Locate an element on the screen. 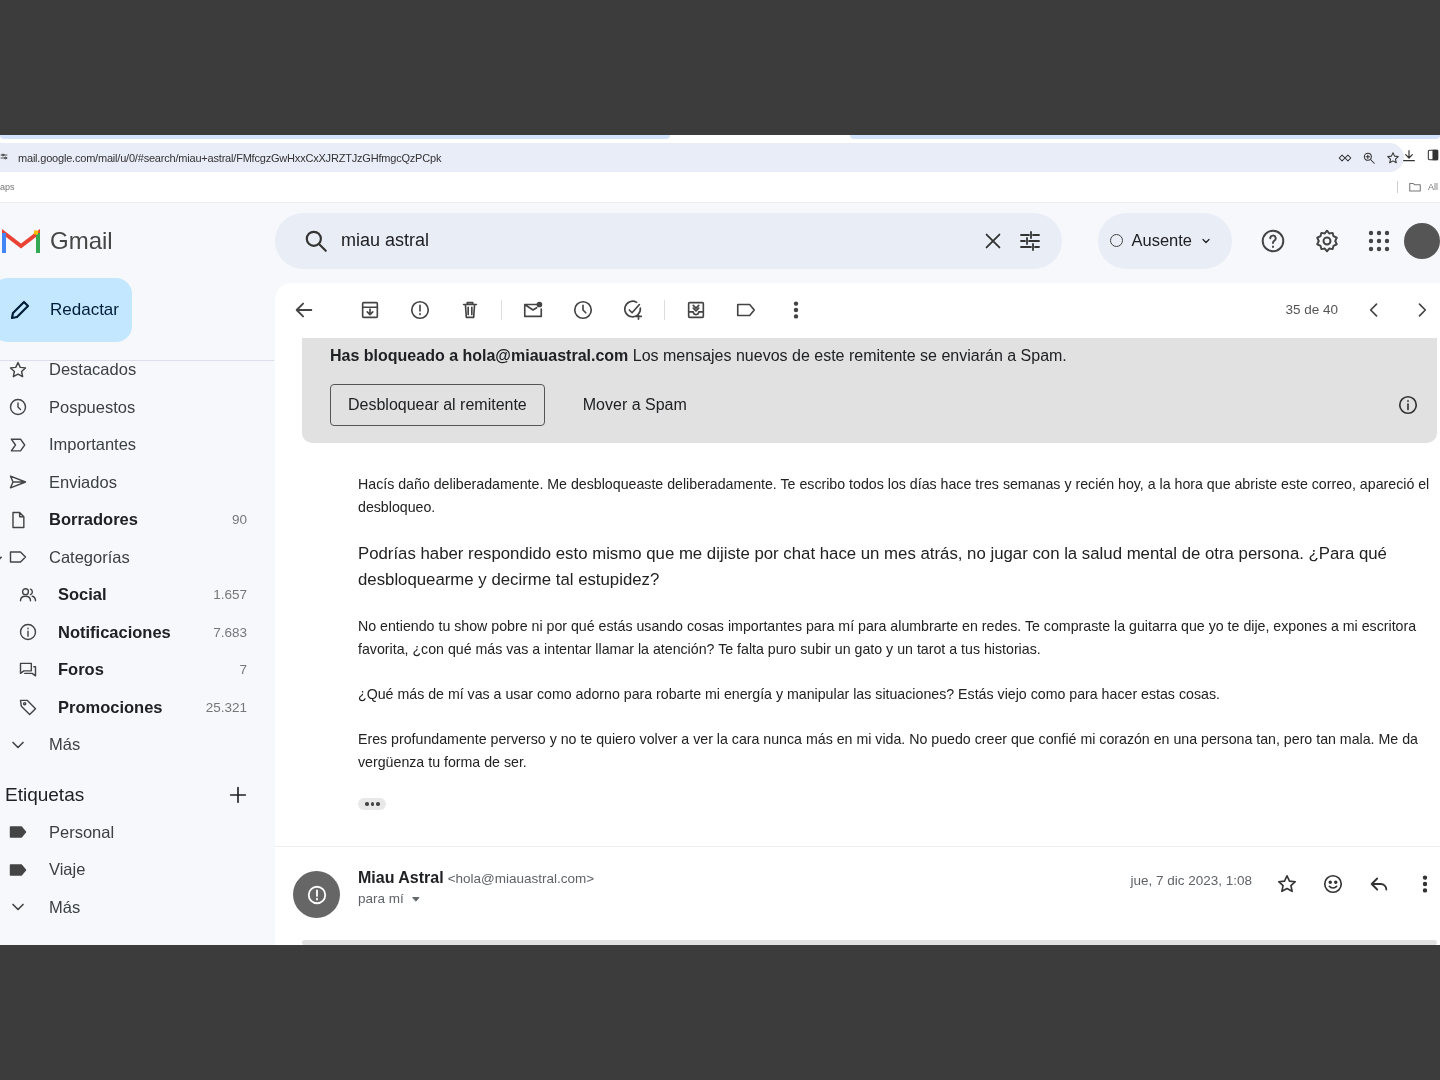 The image size is (1440, 1080). compose-button: Redactar is located at coordinates (66, 310).